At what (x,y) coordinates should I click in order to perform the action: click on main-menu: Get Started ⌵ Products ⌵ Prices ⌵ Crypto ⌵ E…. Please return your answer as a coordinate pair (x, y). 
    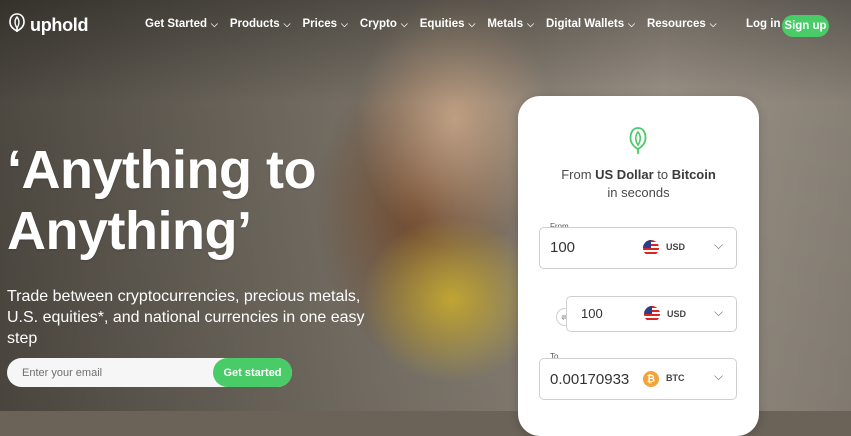
    Looking at the image, I should click on (437, 24).